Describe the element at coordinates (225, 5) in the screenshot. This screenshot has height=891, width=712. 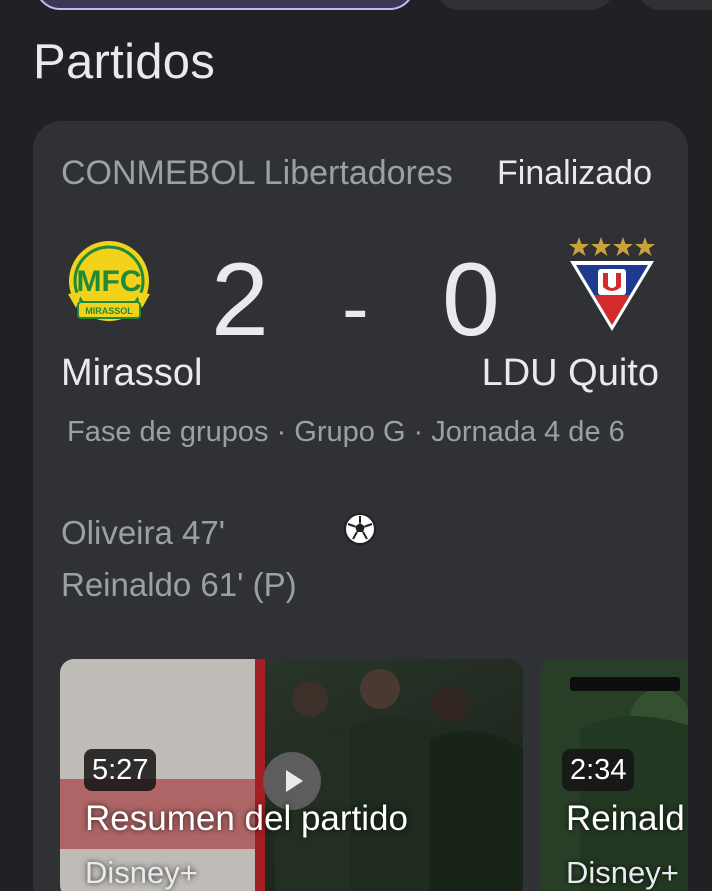
I see `filter-chip-selected` at that location.